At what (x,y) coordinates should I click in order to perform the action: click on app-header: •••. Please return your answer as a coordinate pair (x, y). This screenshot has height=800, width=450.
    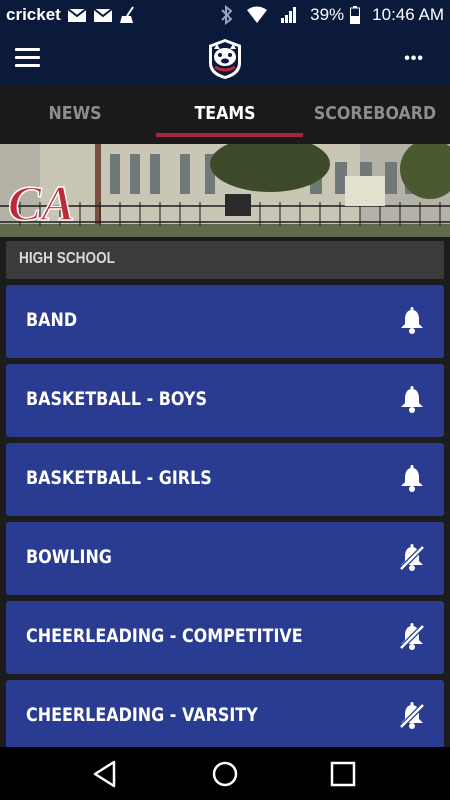
    Looking at the image, I should click on (225, 58).